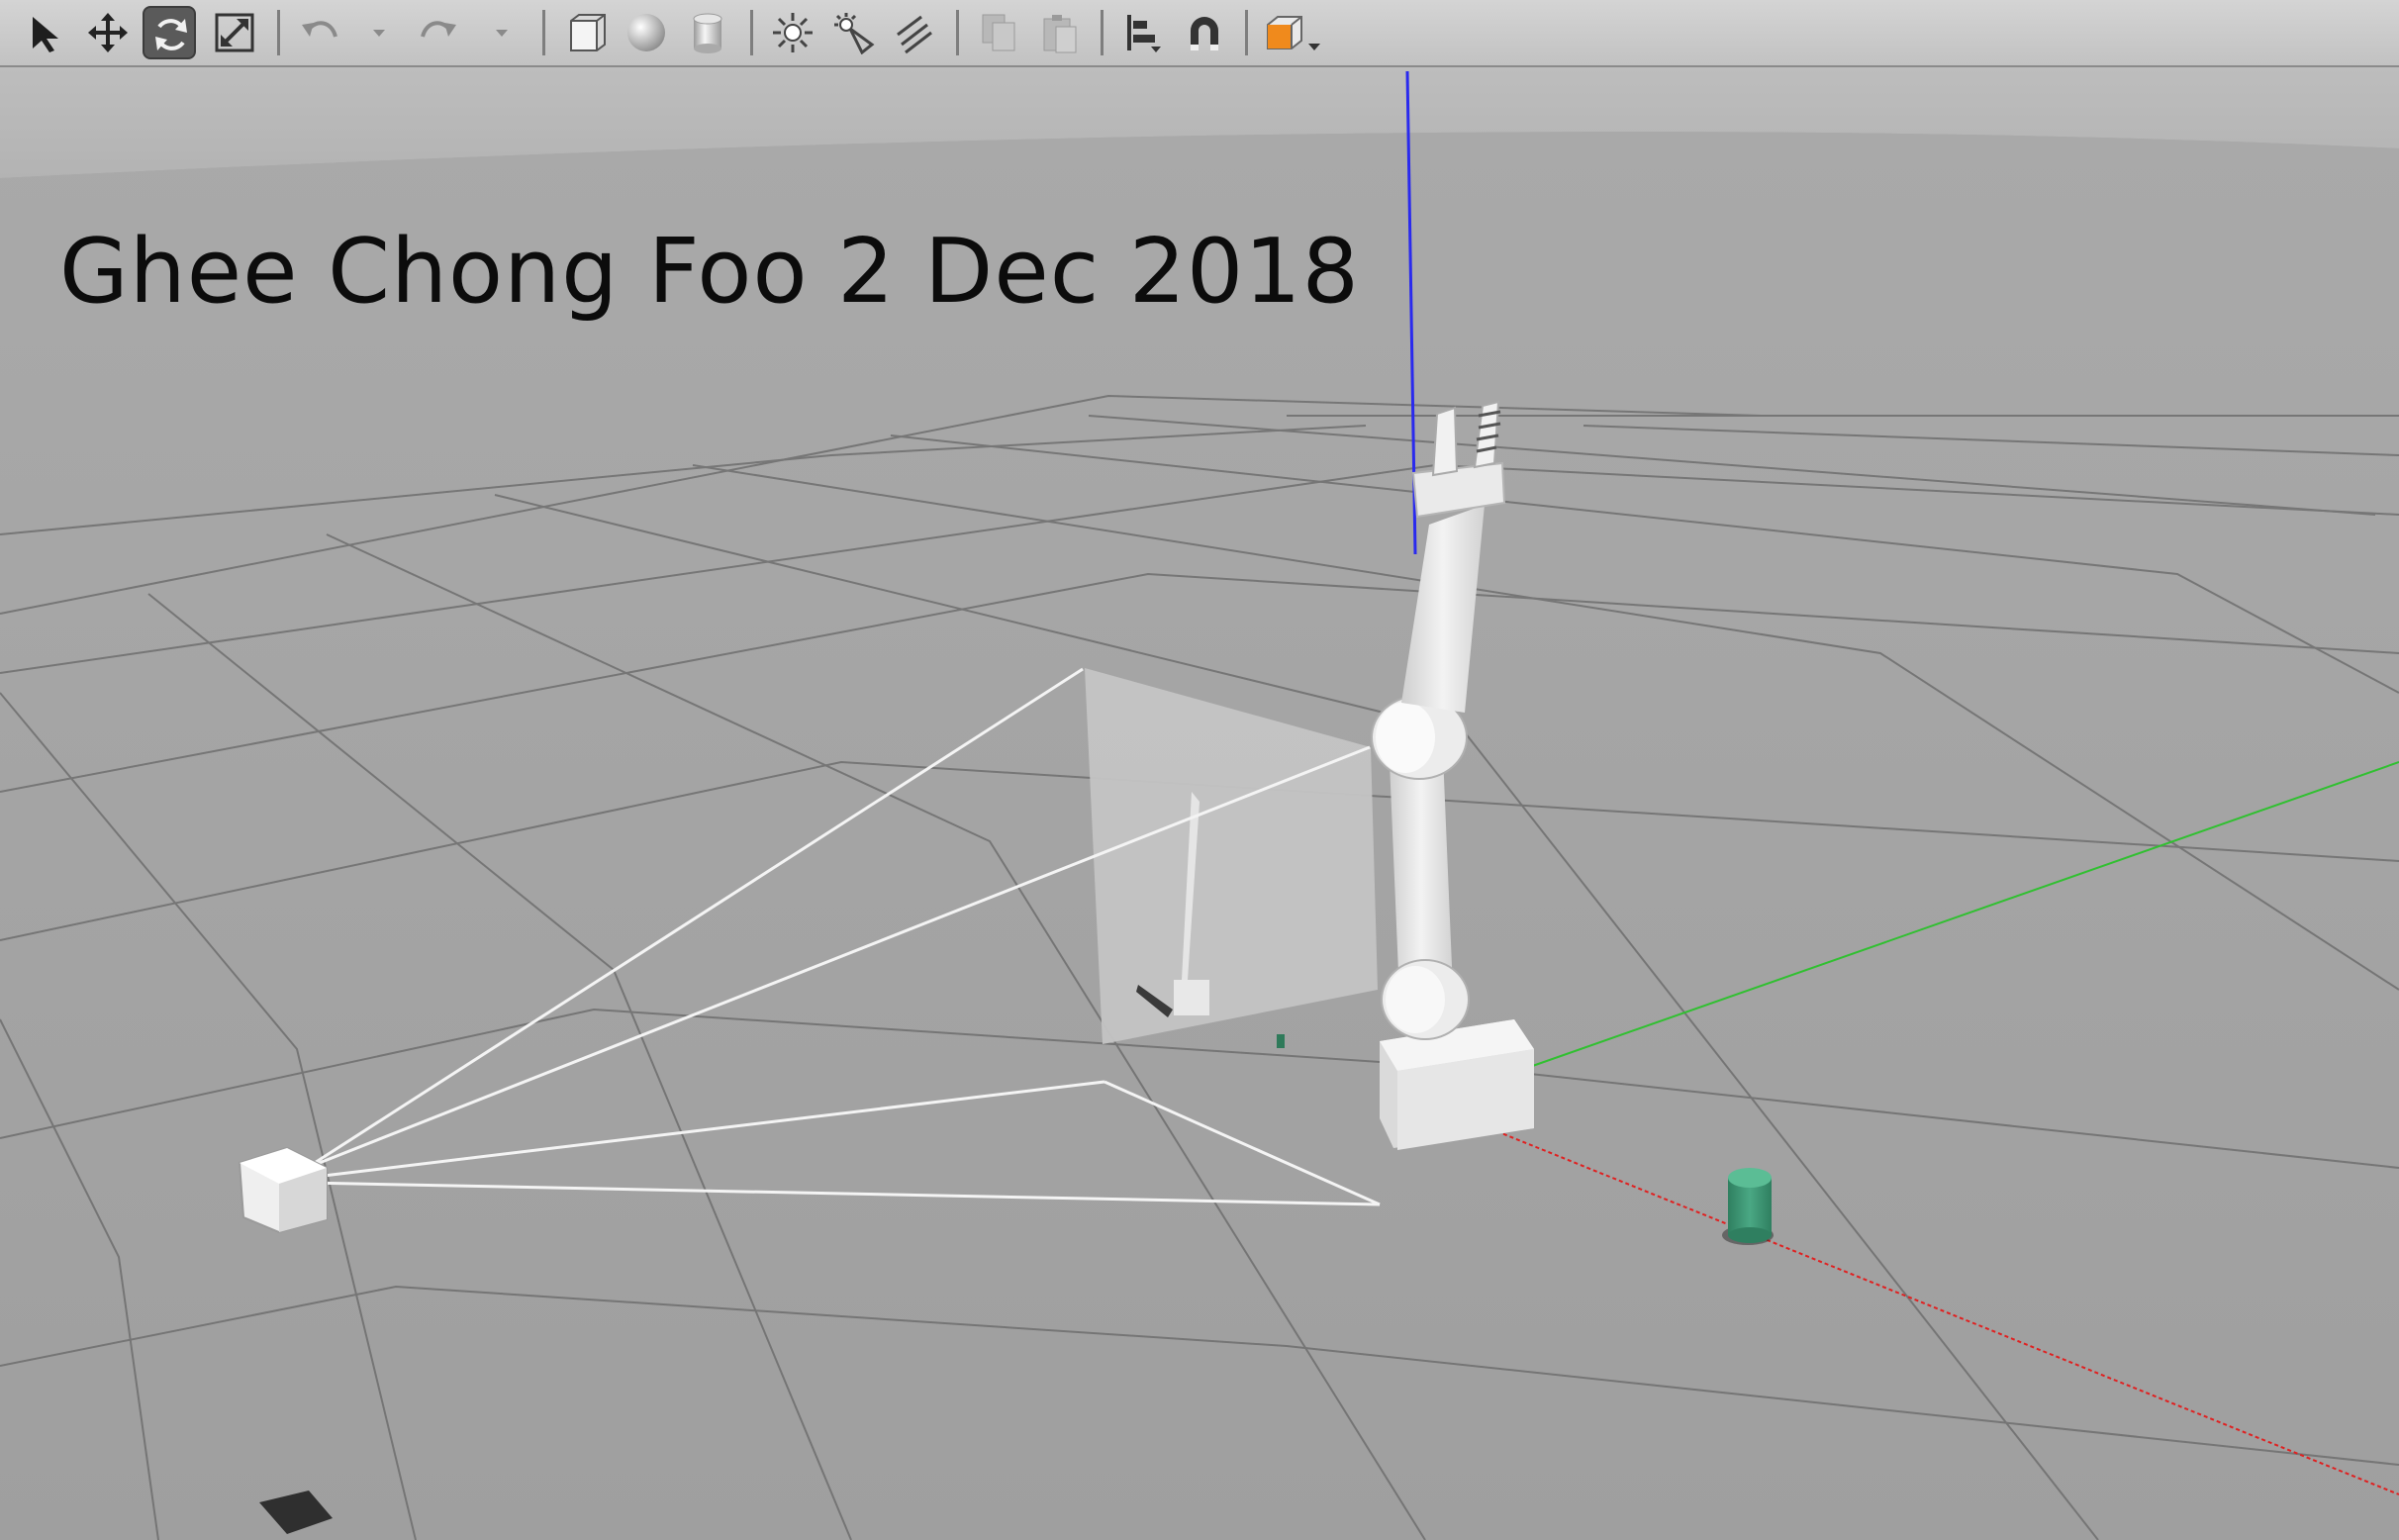 The height and width of the screenshot is (1540, 2399). Describe the element at coordinates (854, 32) in the screenshot. I see `spot-light-icon` at that location.